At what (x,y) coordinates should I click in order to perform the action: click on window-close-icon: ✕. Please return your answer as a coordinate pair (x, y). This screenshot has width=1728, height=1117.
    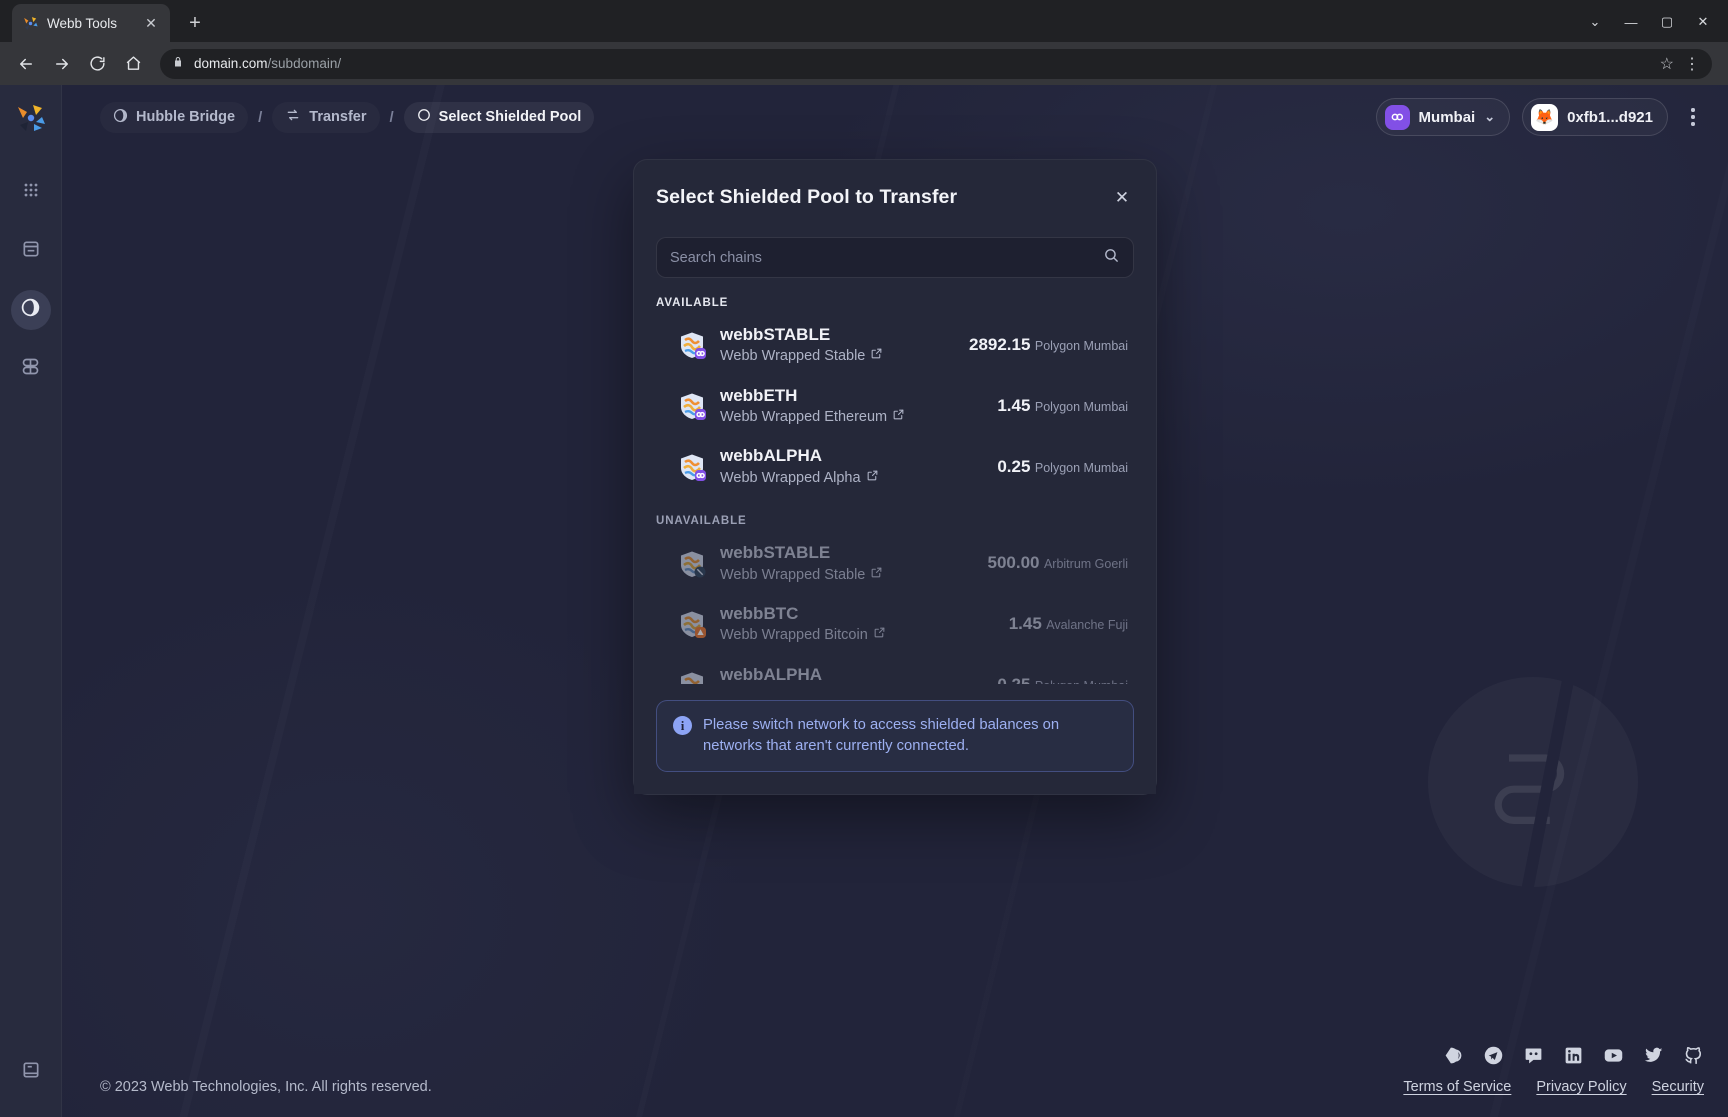
    Looking at the image, I should click on (1703, 22).